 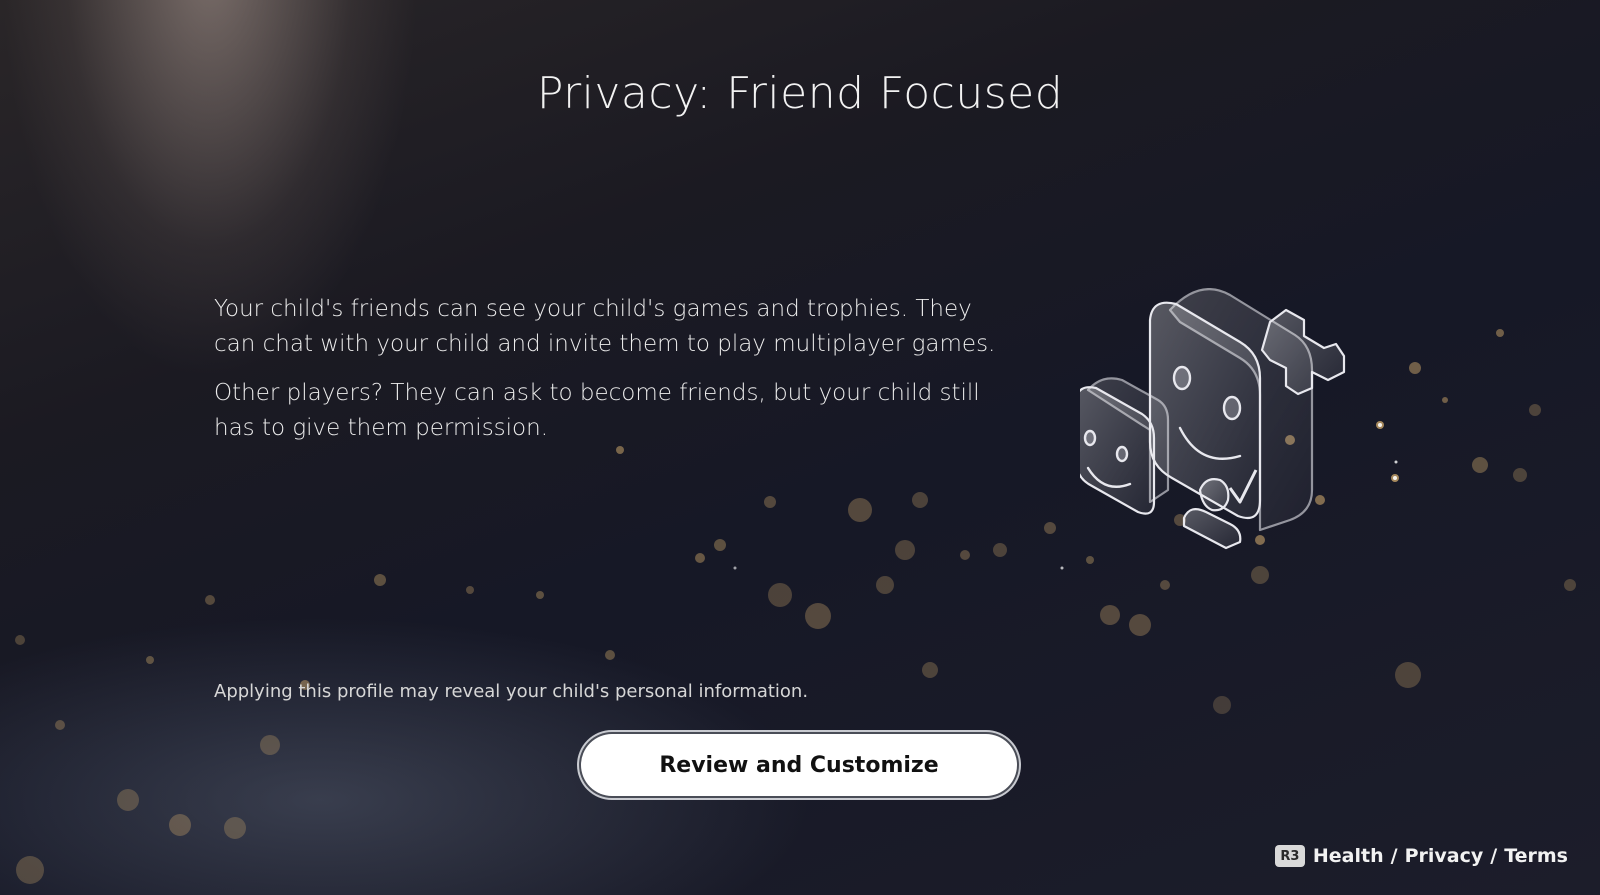 What do you see at coordinates (800, 93) in the screenshot?
I see `page-title: Privacy: Friend Focused` at bounding box center [800, 93].